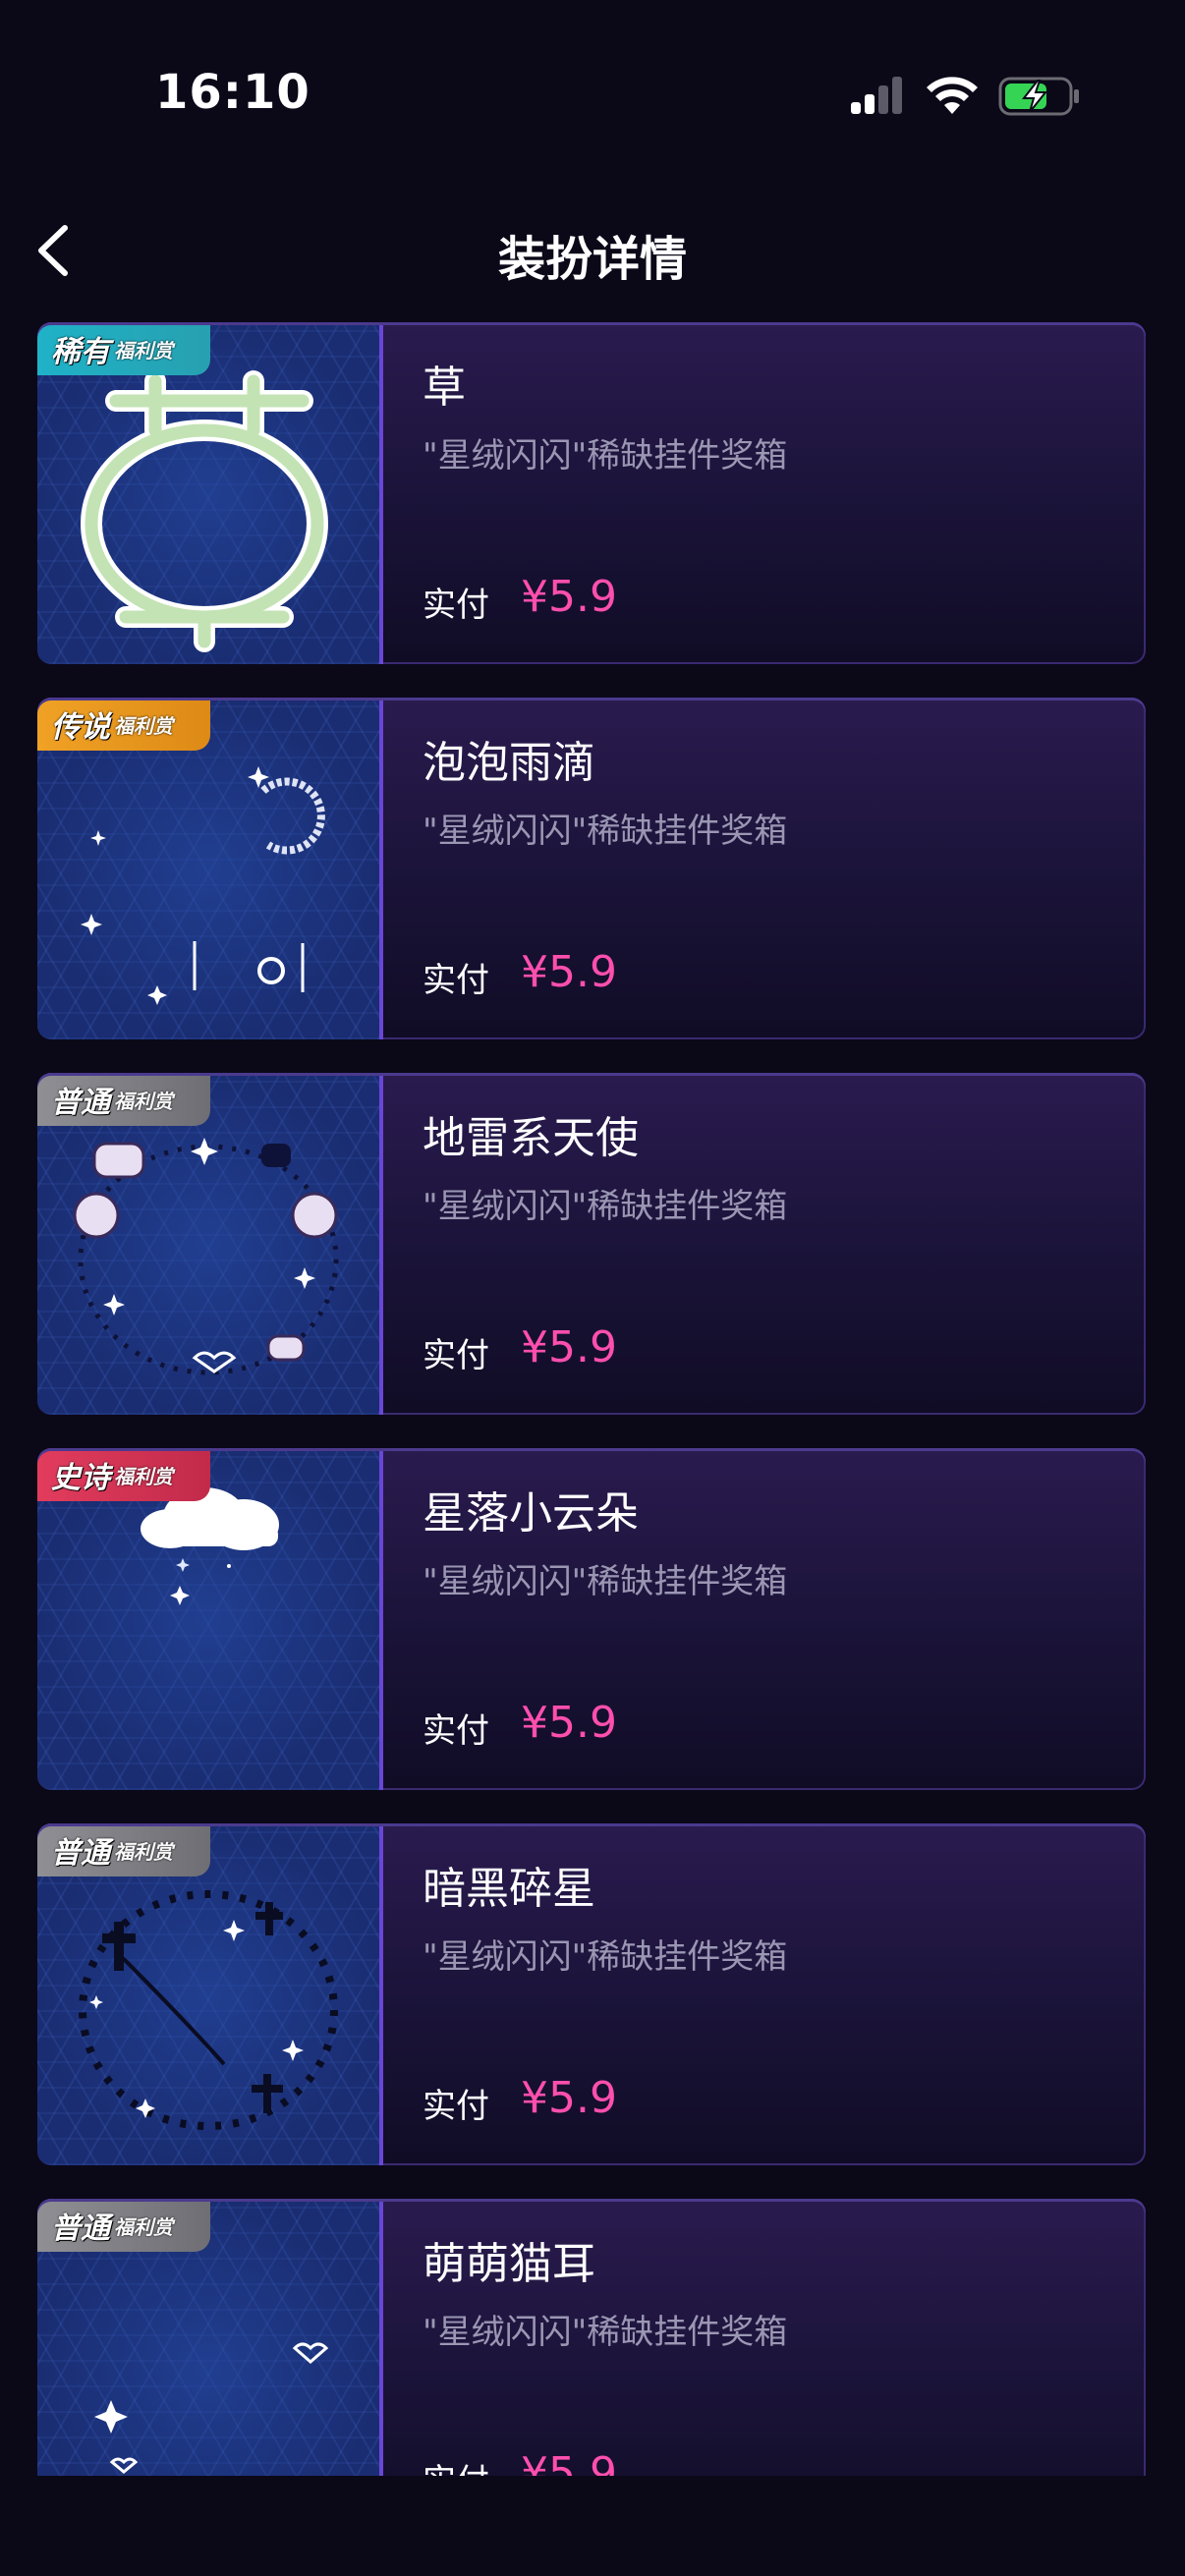 The height and width of the screenshot is (2576, 1185). I want to click on rarity-badge: 史诗 福利赏, so click(124, 1474).